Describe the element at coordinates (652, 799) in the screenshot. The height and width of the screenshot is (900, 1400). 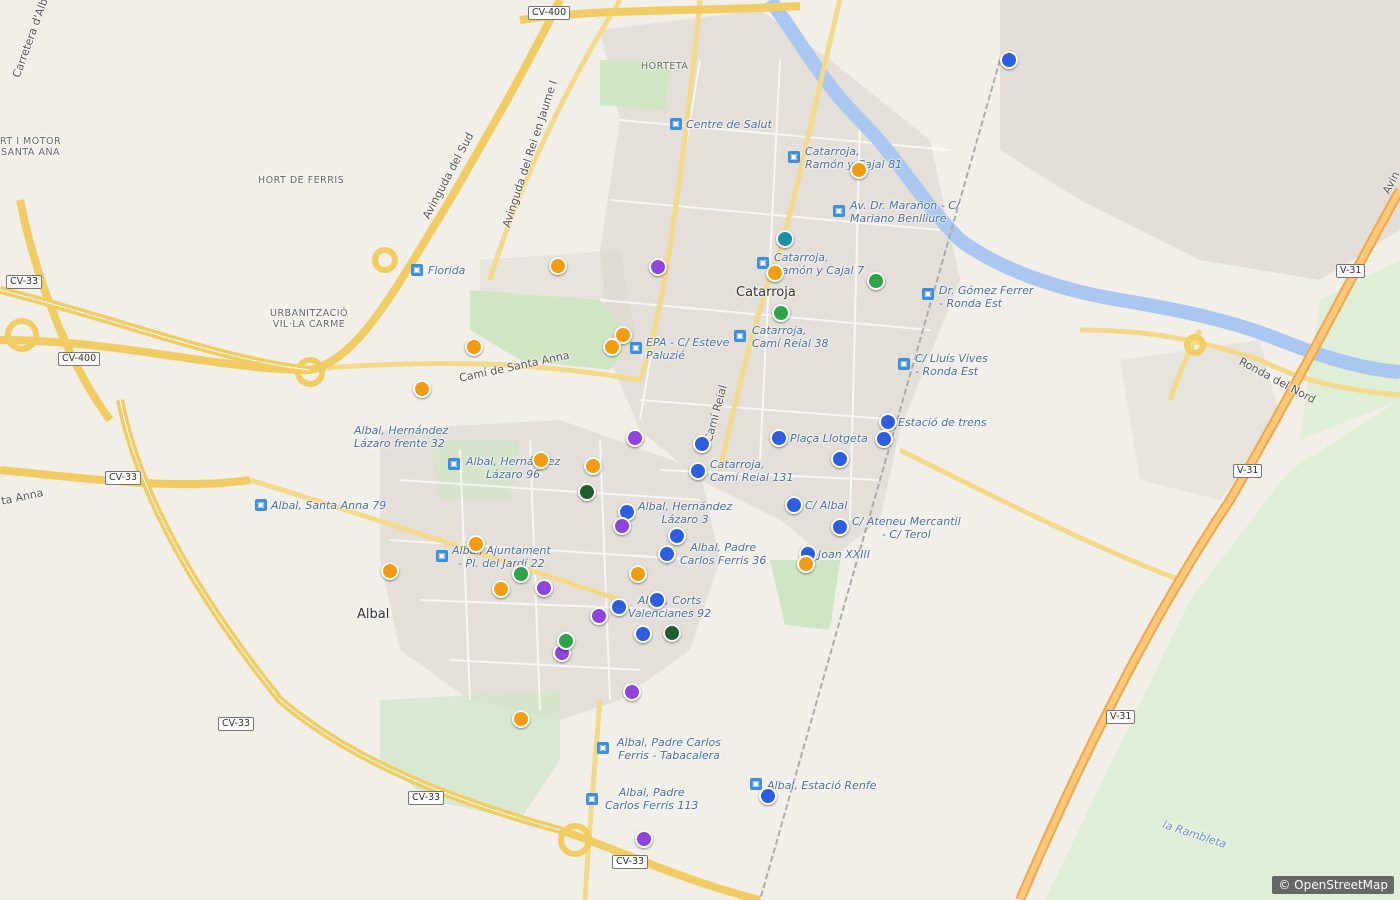
I see `stop-label: Albal, Padre Carlos Ferris 113` at that location.